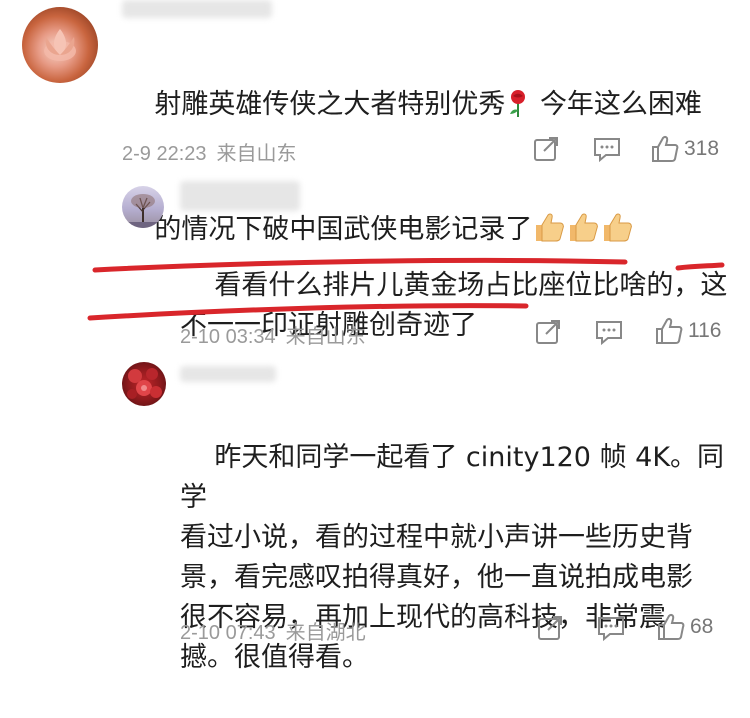  Describe the element at coordinates (620, 104) in the screenshot. I see `comment-text-segment: 今年这么困难` at that location.